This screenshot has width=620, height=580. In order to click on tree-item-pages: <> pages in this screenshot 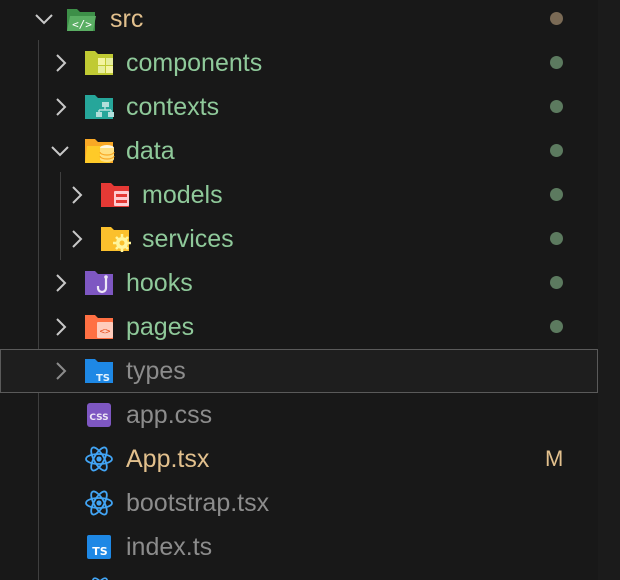, I will do `click(299, 327)`.